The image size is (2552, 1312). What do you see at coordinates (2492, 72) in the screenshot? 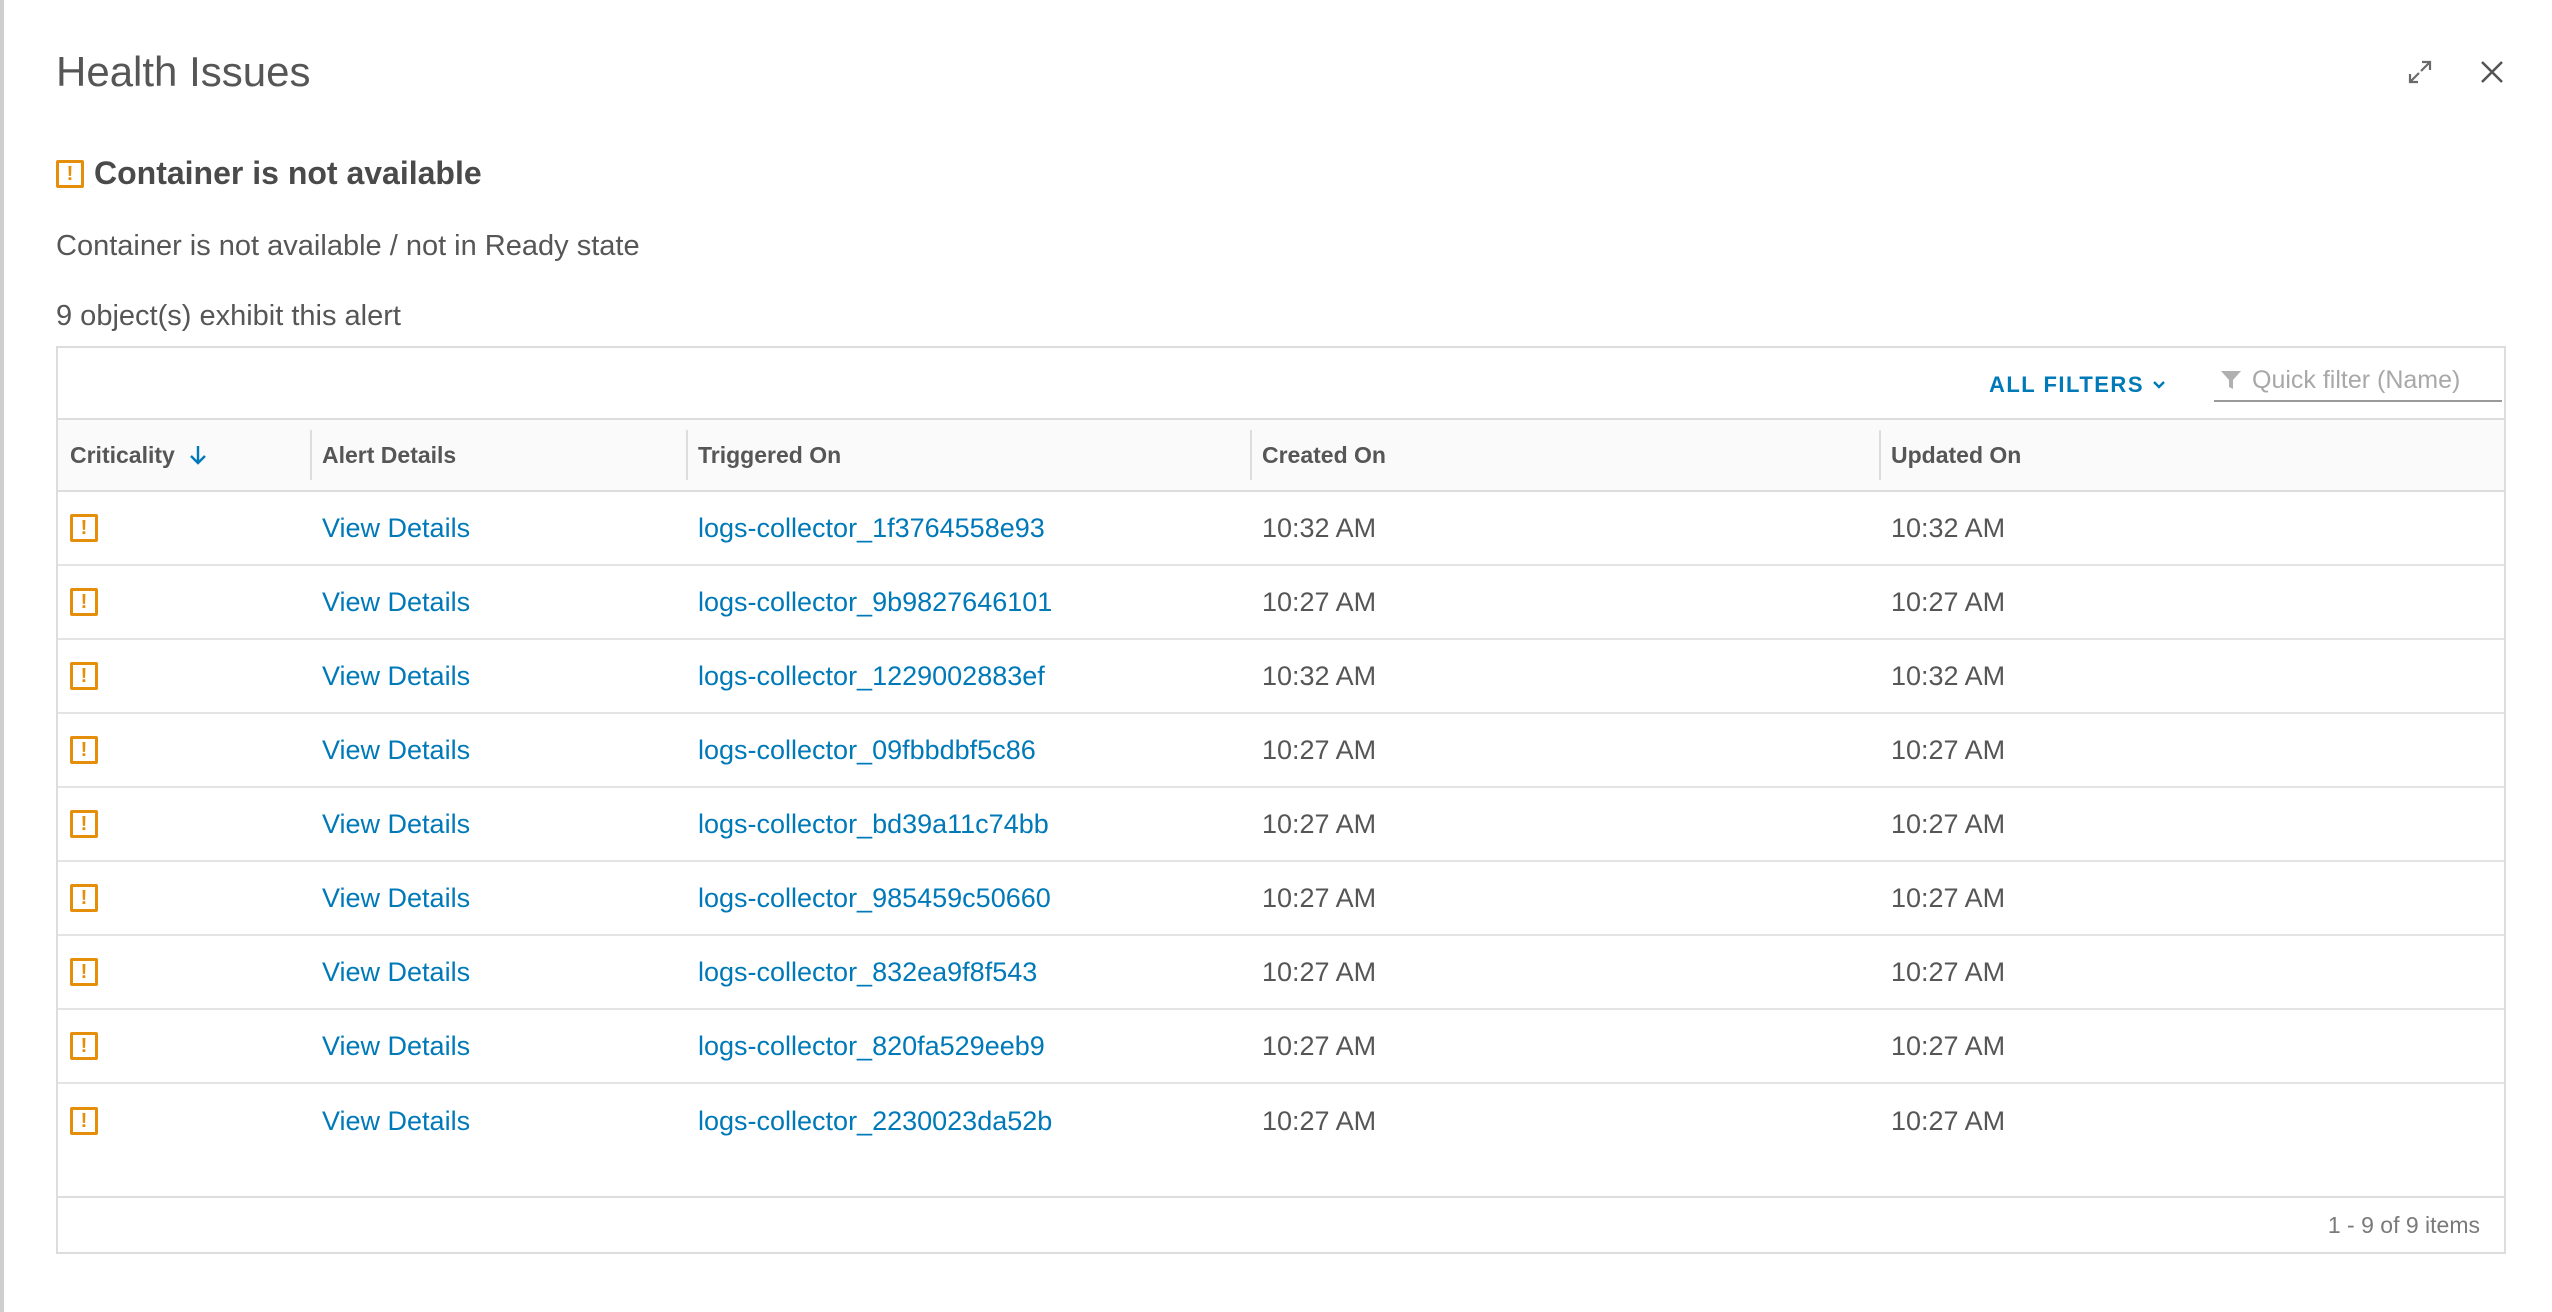
I see `close-icon` at bounding box center [2492, 72].